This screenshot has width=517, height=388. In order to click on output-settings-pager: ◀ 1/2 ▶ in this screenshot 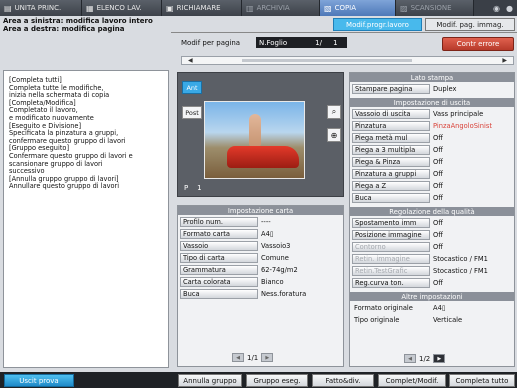, I will do `click(425, 358)`.